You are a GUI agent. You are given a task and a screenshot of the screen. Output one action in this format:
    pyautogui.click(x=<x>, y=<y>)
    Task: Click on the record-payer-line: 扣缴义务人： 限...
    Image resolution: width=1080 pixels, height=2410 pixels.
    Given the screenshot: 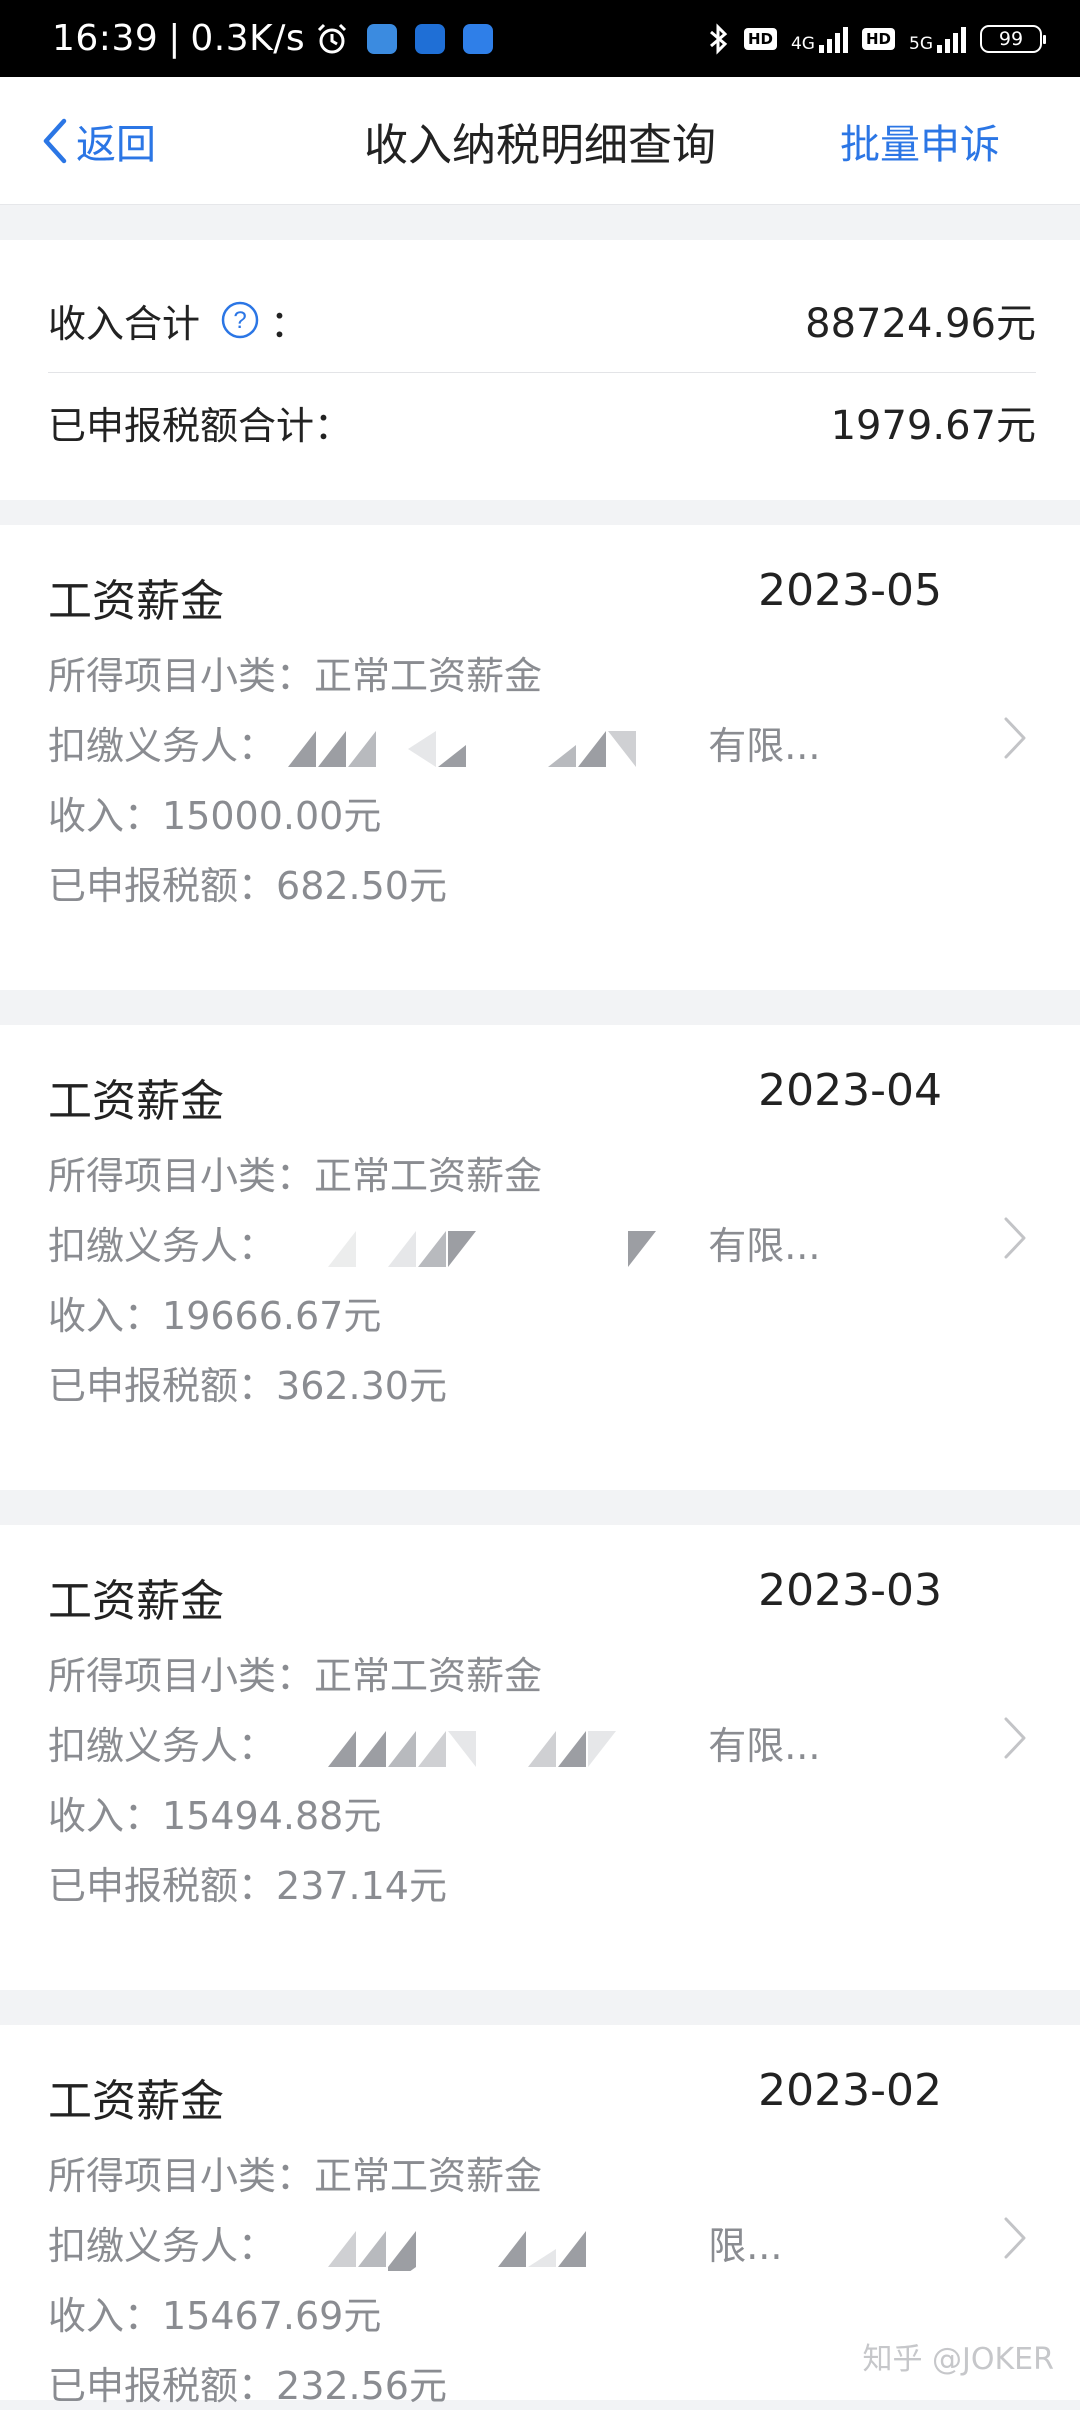 What is the action you would take?
    pyautogui.click(x=474, y=2243)
    